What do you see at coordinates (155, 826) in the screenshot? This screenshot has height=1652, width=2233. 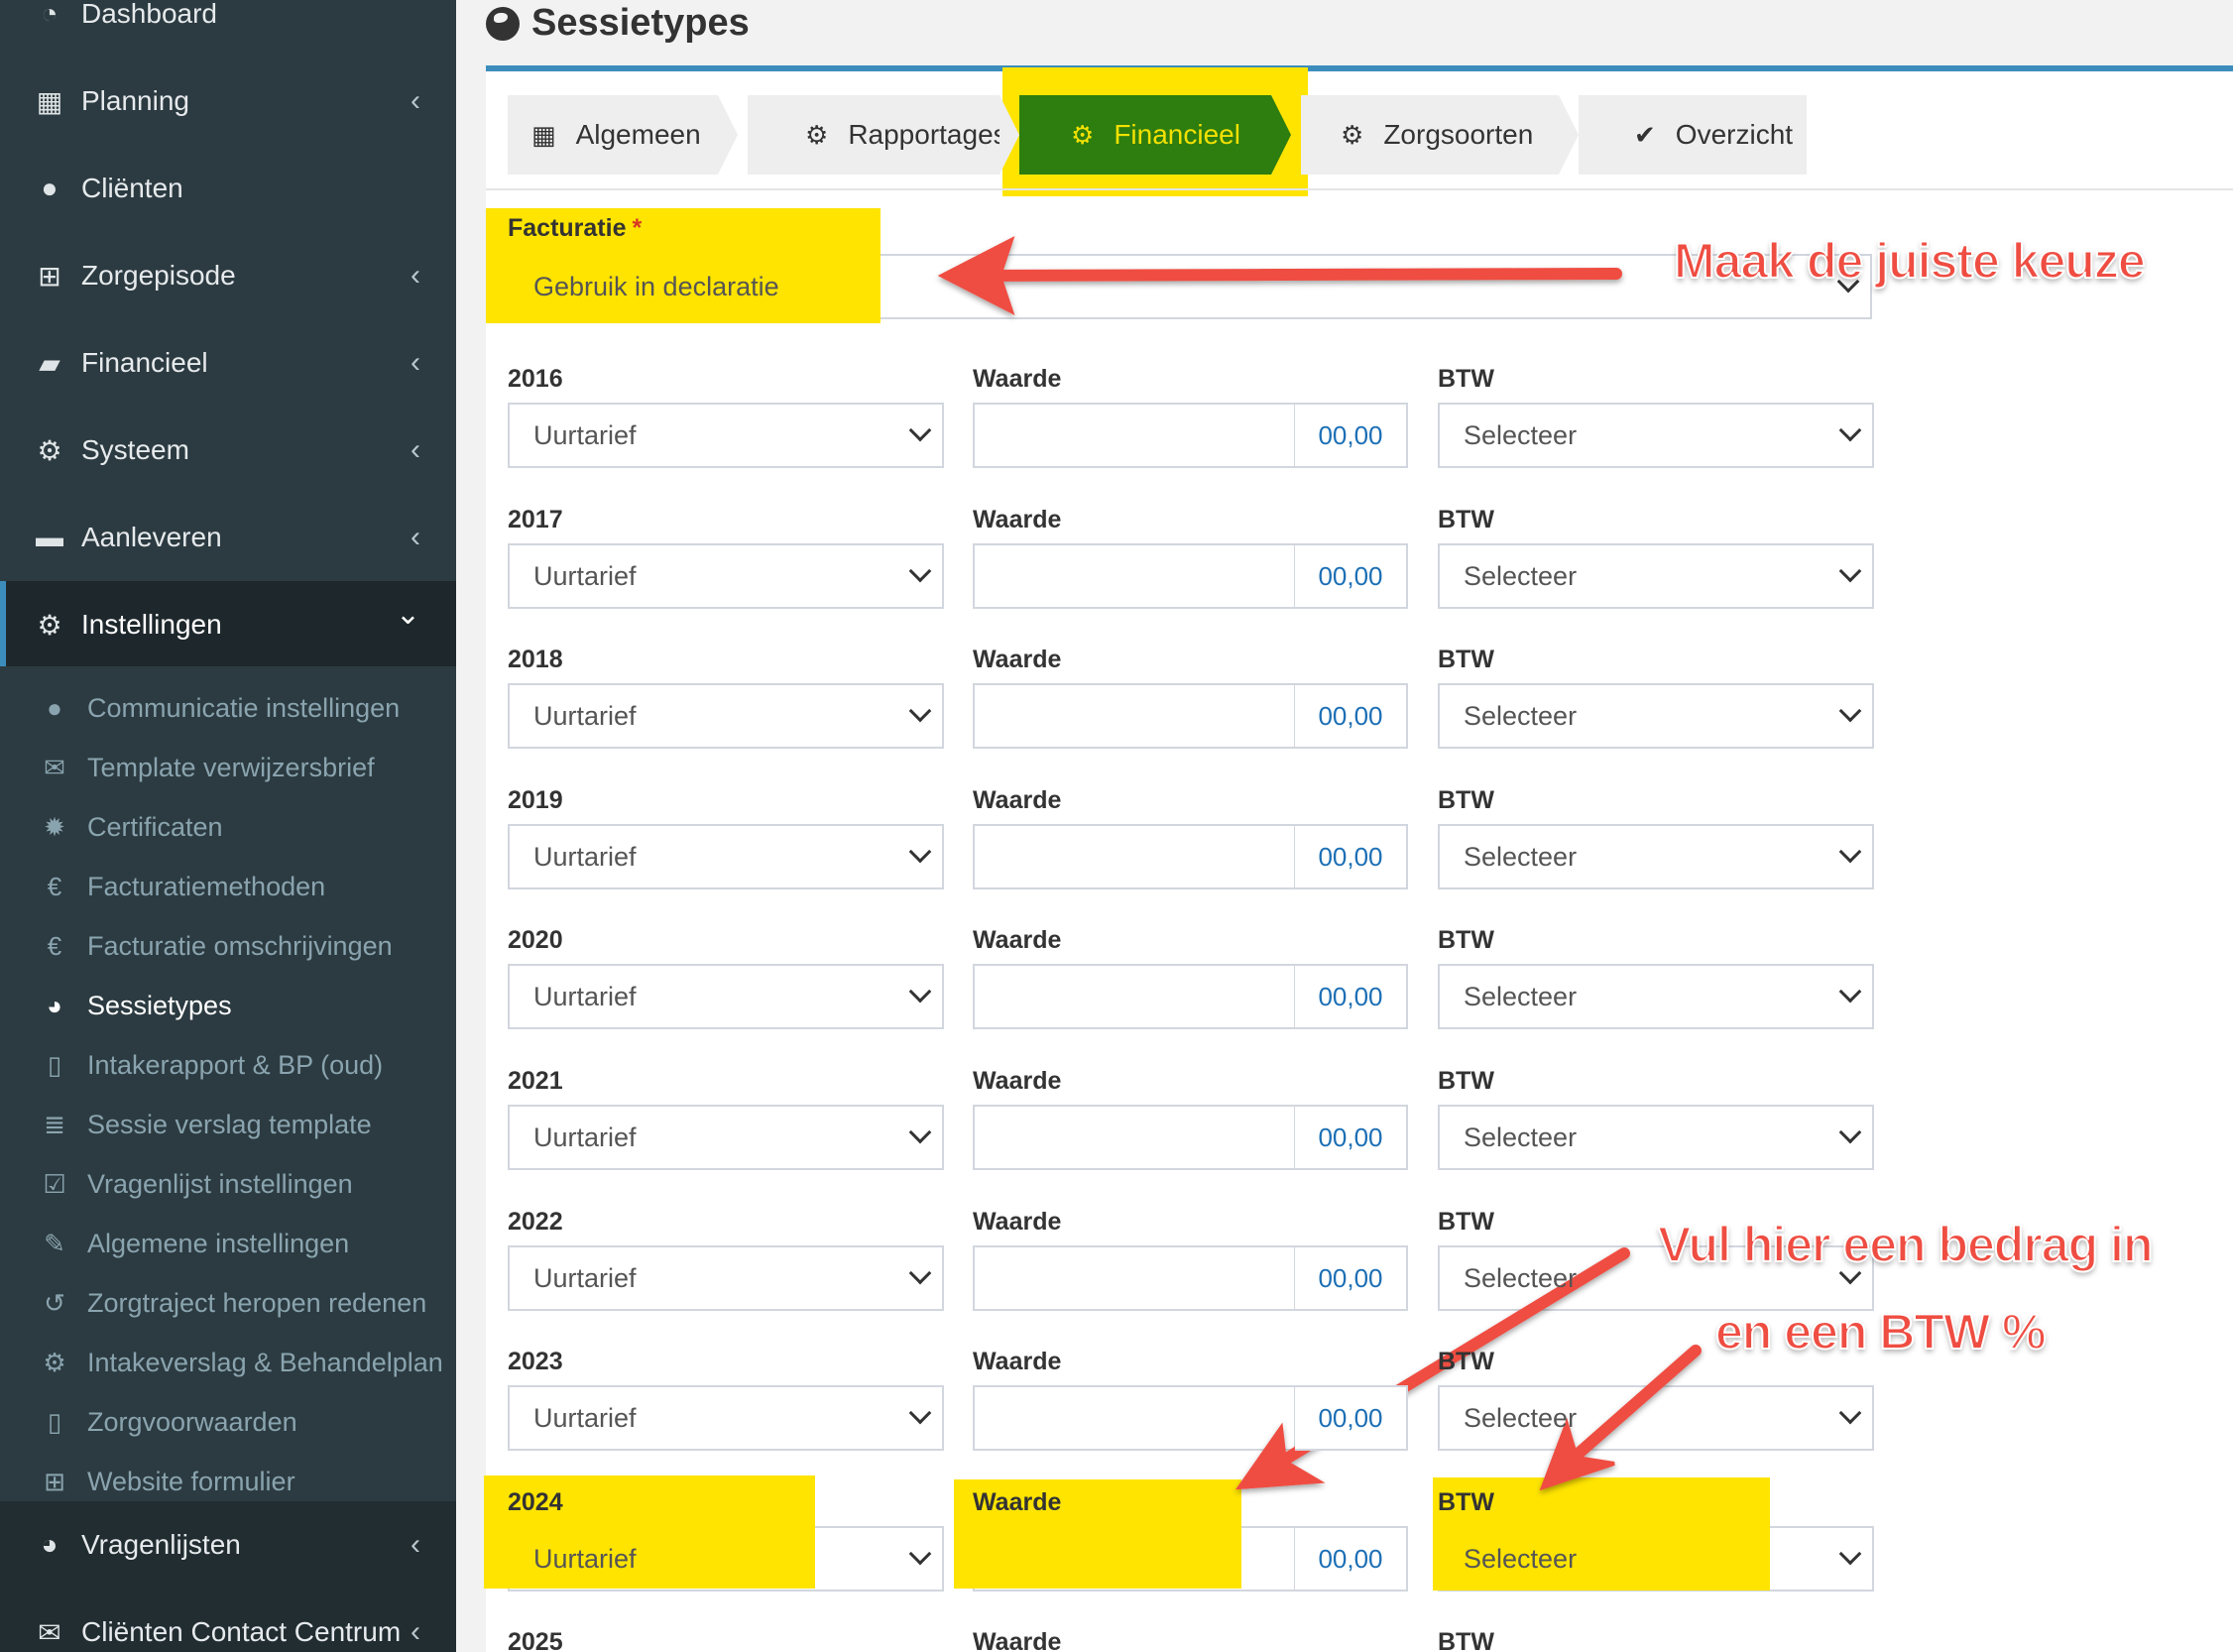 I see `submenu-item-label: Certificaten` at bounding box center [155, 826].